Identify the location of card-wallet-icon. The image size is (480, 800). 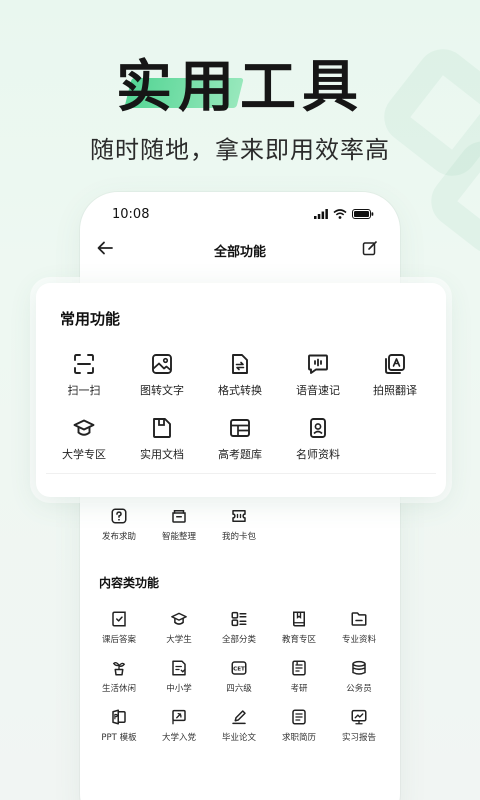
(239, 516).